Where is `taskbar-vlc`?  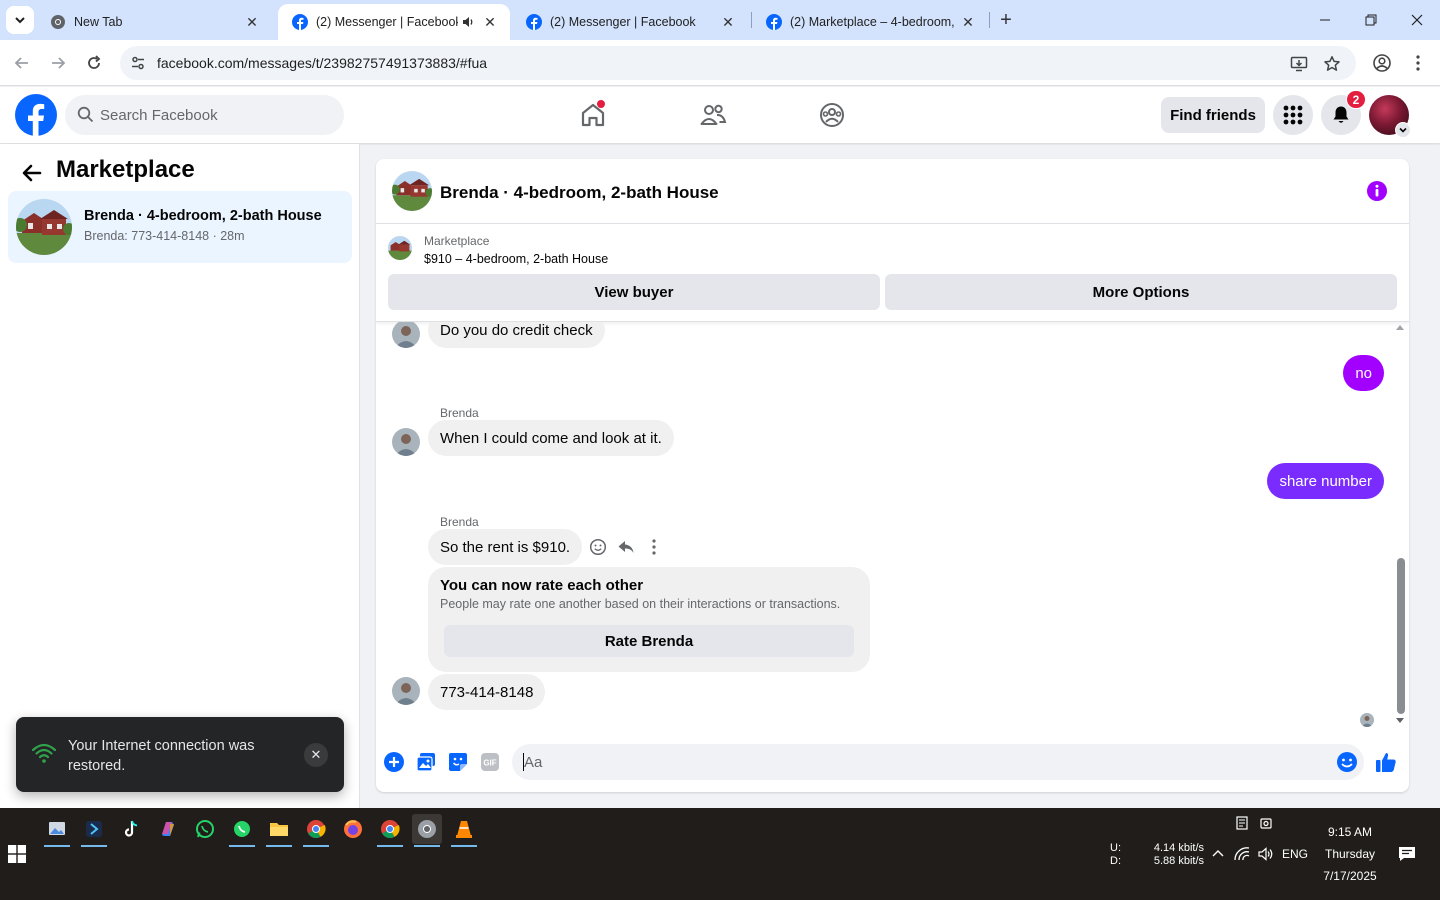
taskbar-vlc is located at coordinates (464, 830).